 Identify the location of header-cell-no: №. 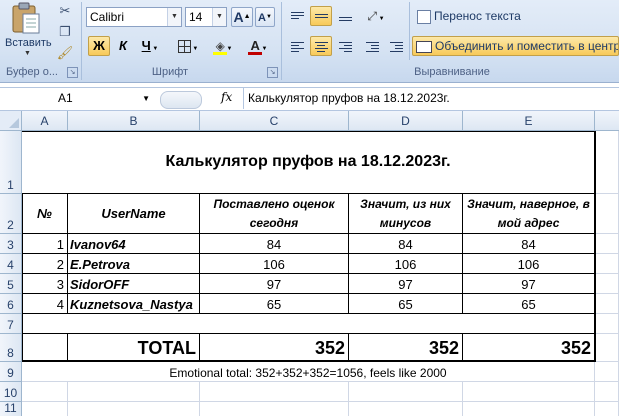
(45, 214).